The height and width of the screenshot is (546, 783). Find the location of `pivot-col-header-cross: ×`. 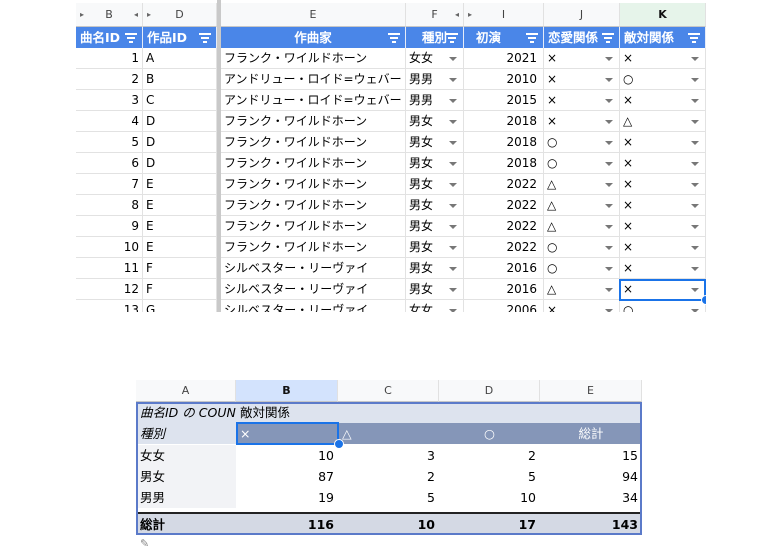

pivot-col-header-cross: × is located at coordinates (287, 433).